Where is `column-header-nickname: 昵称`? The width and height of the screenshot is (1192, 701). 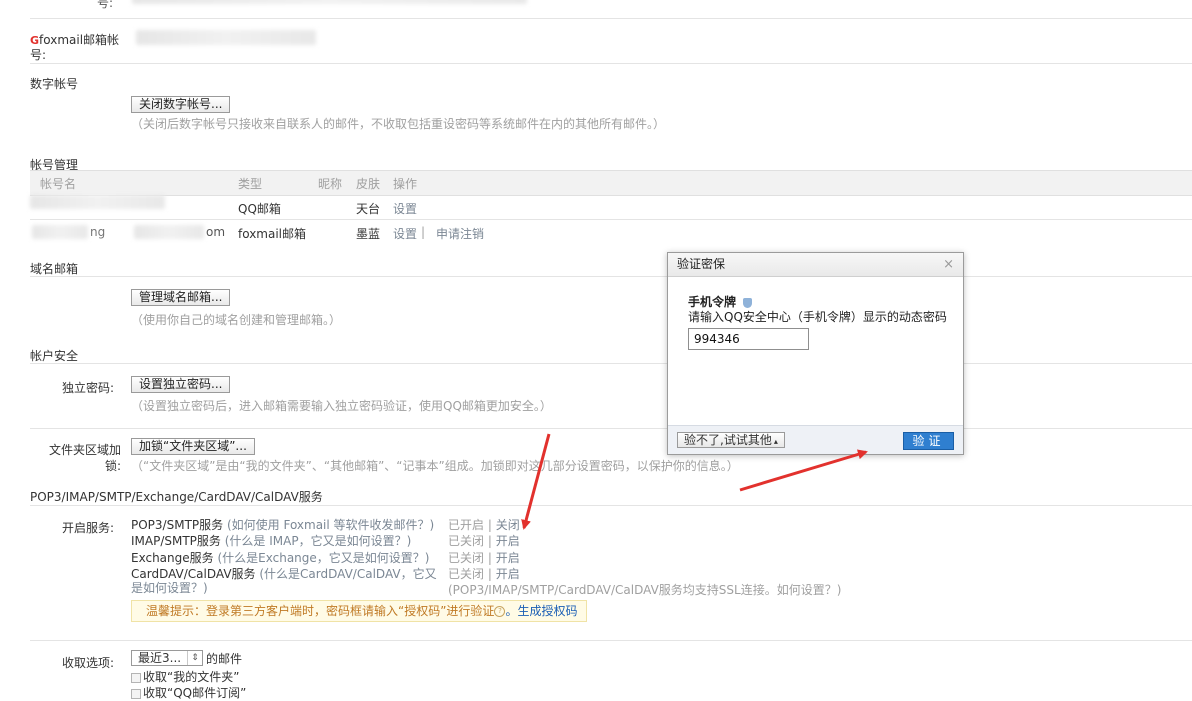
column-header-nickname: 昵称 is located at coordinates (330, 184).